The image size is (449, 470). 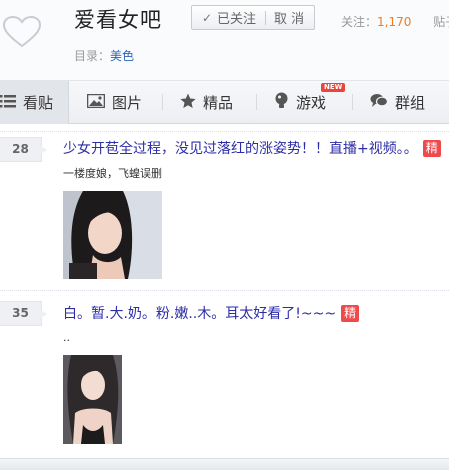 I want to click on tab-pictures: 图片, so click(x=114, y=102).